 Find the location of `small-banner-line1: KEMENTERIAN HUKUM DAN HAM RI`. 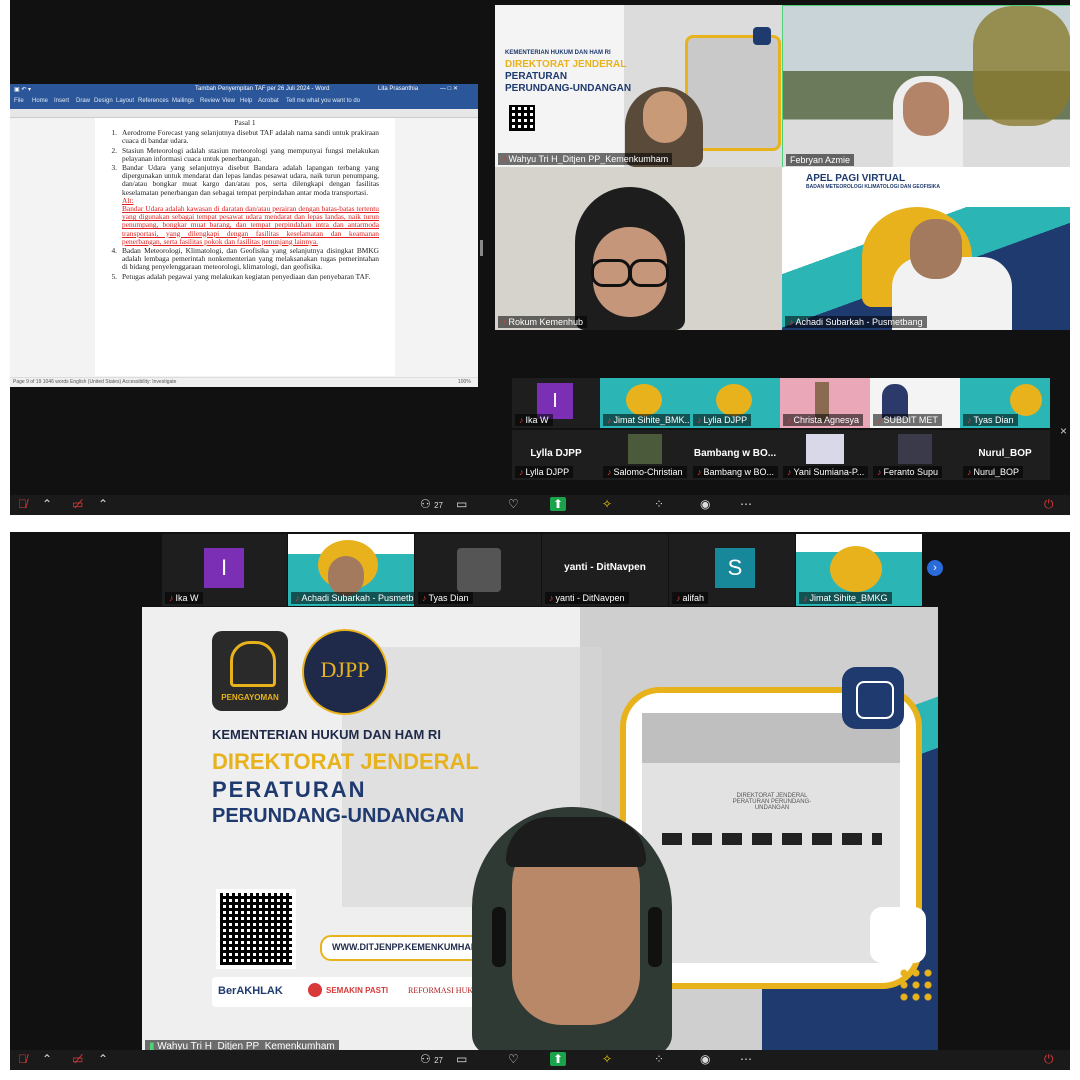

small-banner-line1: KEMENTERIAN HUKUM DAN HAM RI is located at coordinates (558, 53).